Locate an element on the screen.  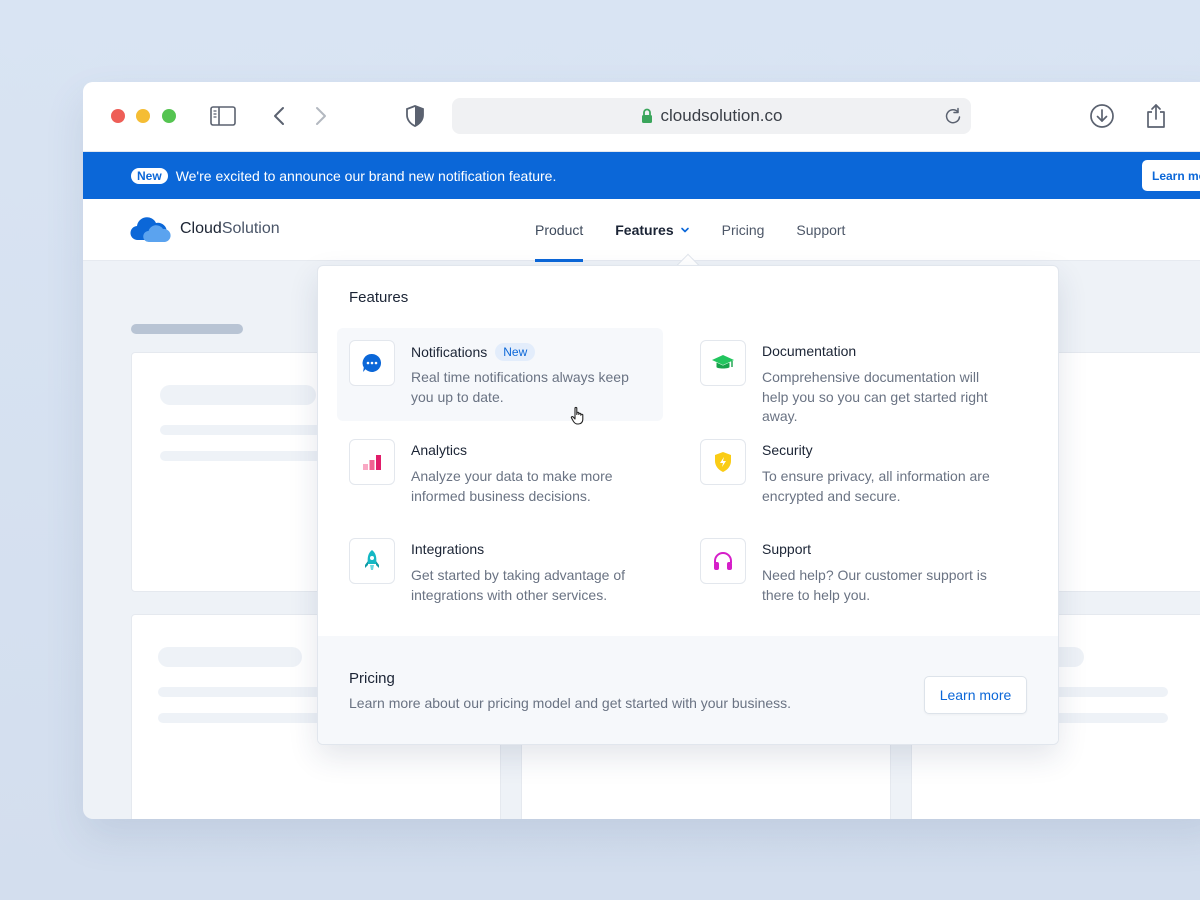
skeleton-heading is located at coordinates (187, 329).